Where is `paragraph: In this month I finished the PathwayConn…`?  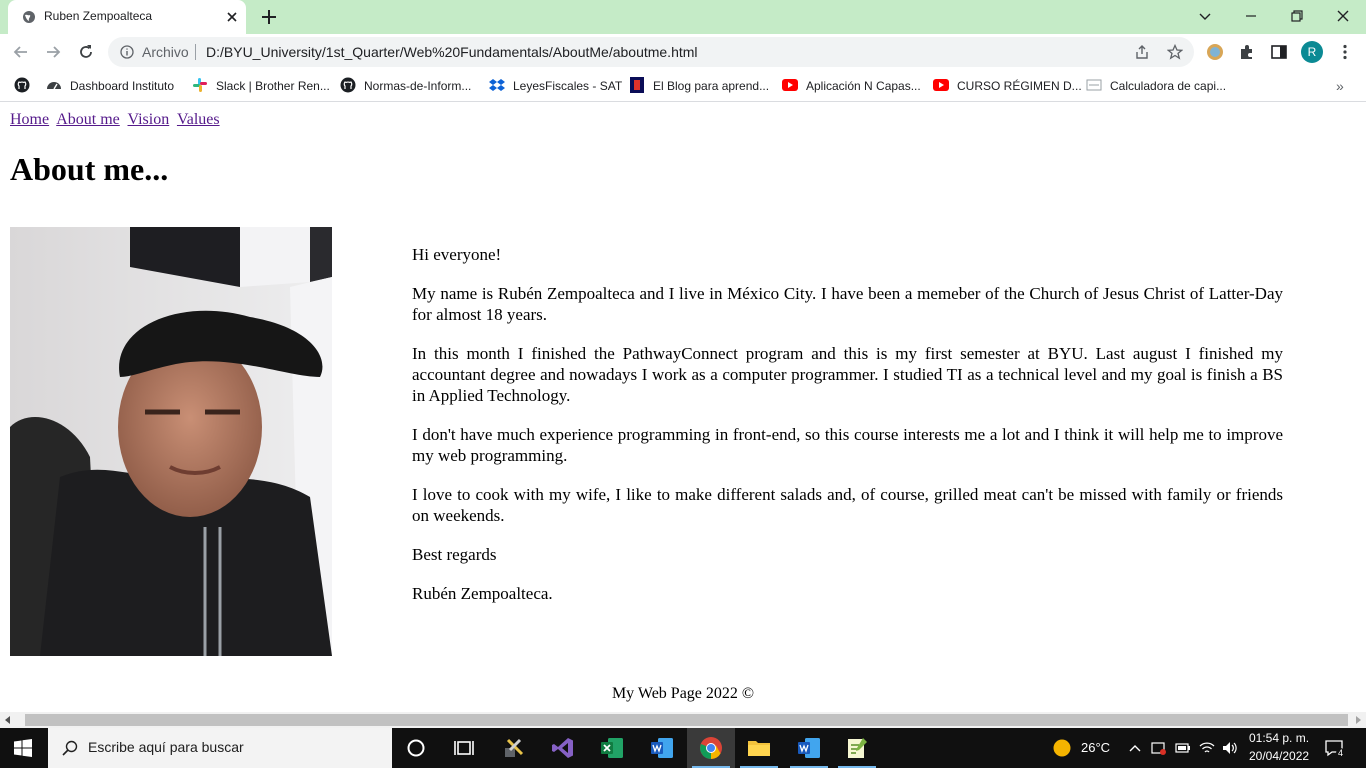
paragraph: In this month I finished the PathwayConn… is located at coordinates (847, 374).